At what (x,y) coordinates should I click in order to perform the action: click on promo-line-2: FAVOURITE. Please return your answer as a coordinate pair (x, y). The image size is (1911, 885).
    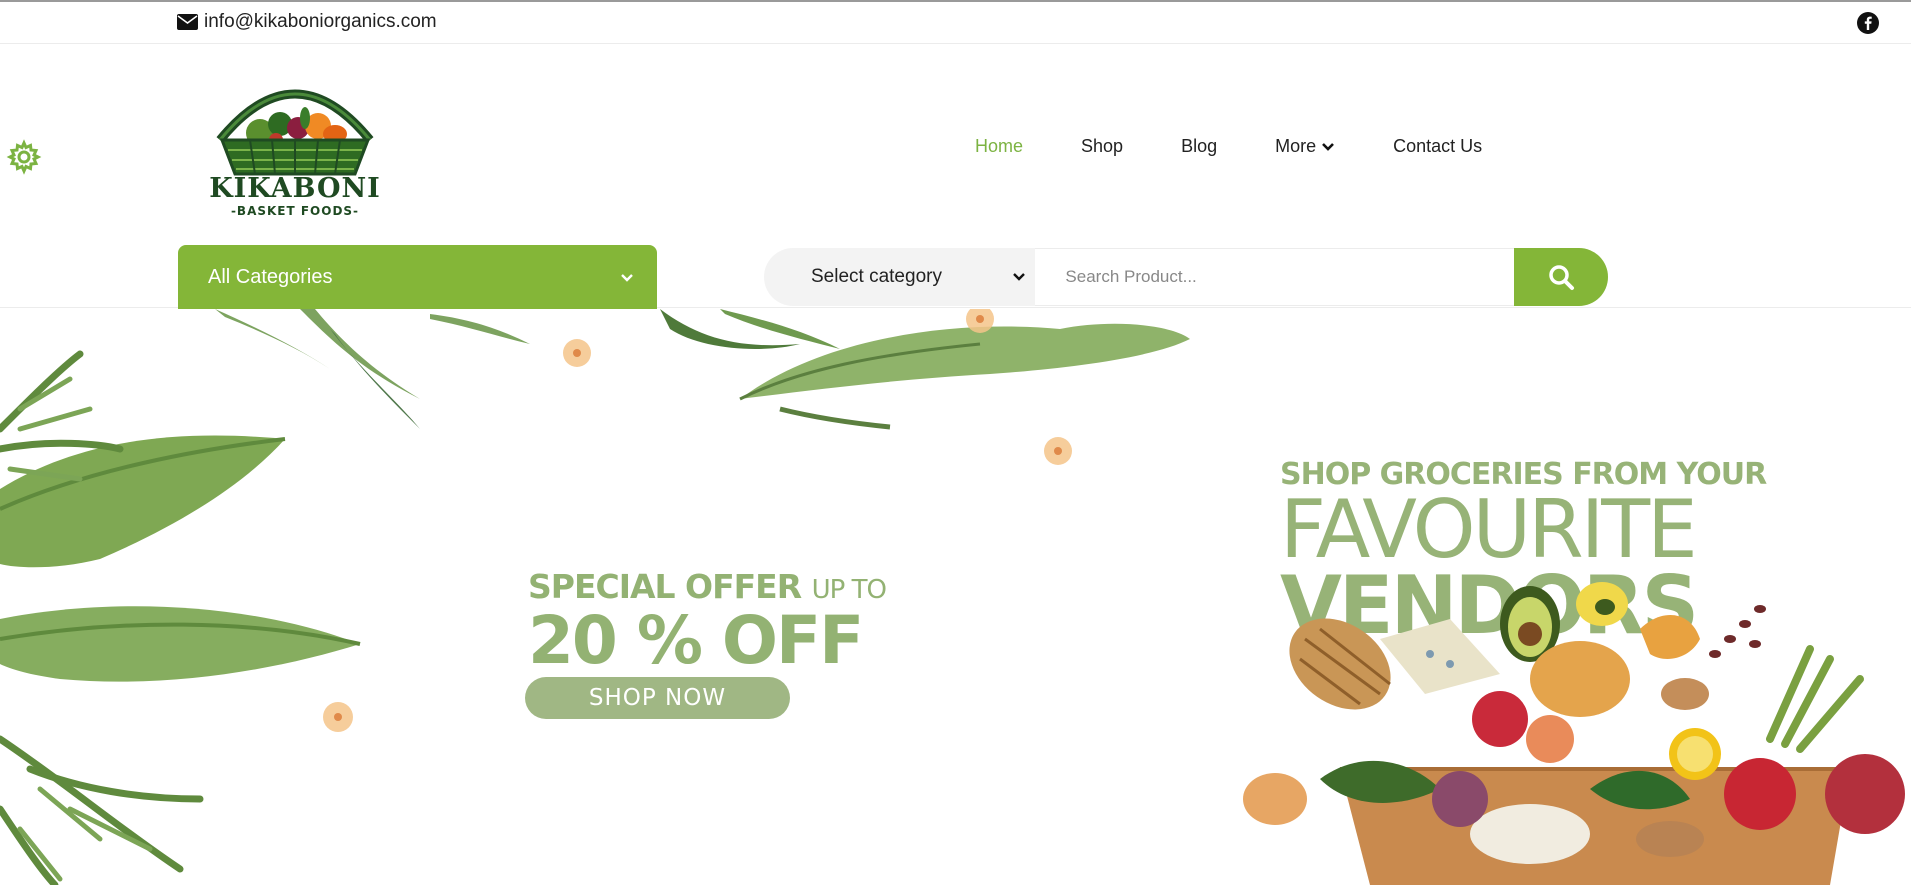
    Looking at the image, I should click on (1489, 529).